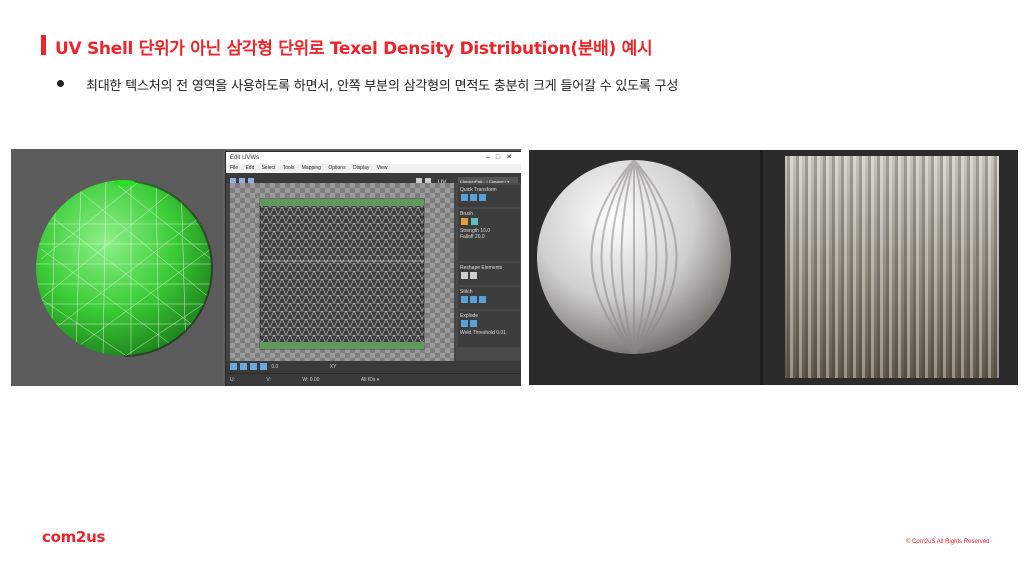 The height and width of the screenshot is (570, 1033). I want to click on w-label: W:, so click(305, 380).